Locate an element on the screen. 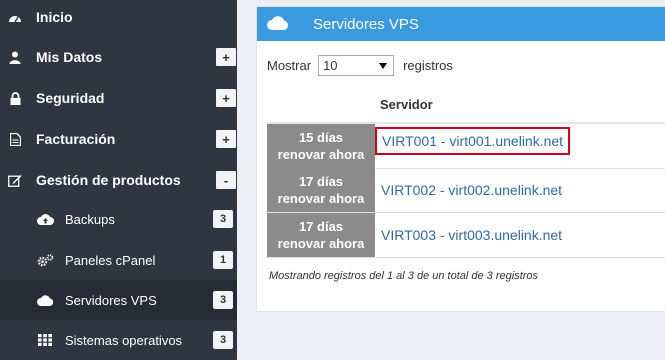 This screenshot has height=360, width=665. page-length-value: 10 is located at coordinates (330, 65).